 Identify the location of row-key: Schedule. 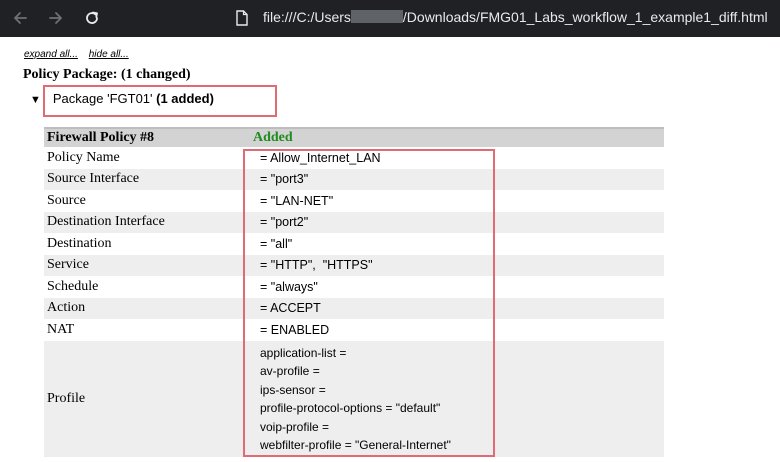
(73, 286).